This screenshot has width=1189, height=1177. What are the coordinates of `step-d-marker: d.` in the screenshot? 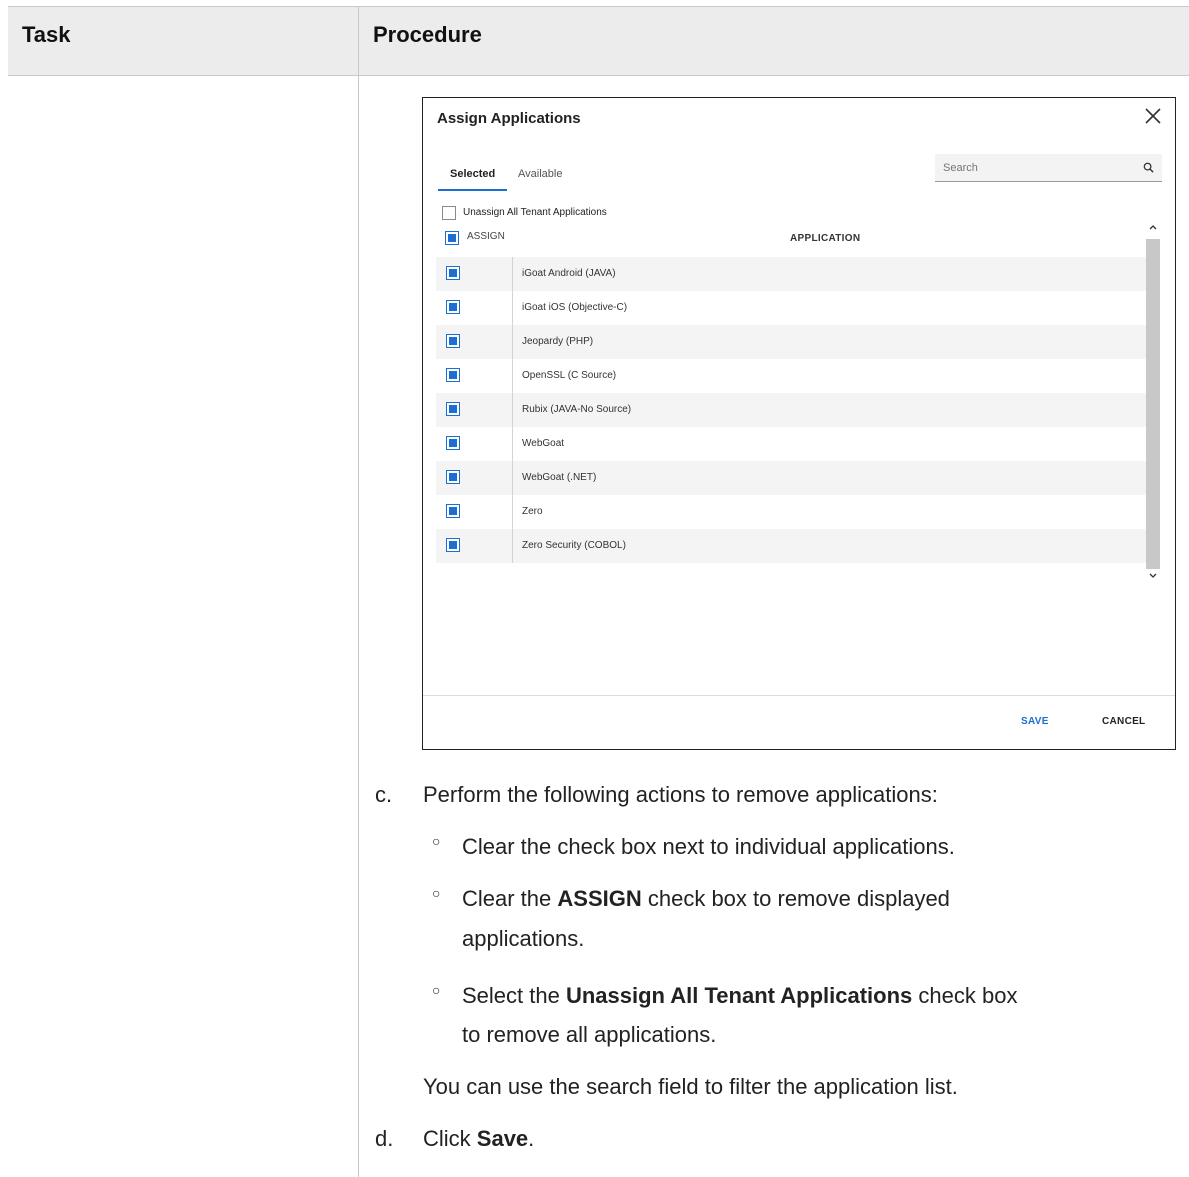 It's located at (384, 1138).